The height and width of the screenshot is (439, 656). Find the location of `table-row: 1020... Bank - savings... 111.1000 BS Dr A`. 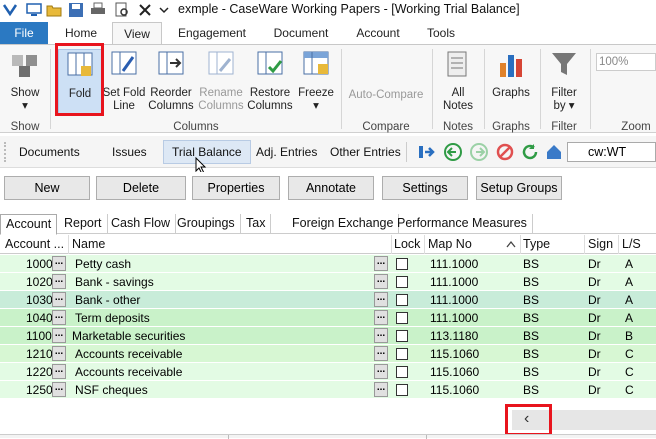

table-row: 1020... Bank - savings... 111.1000 BS Dr A is located at coordinates (328, 282).